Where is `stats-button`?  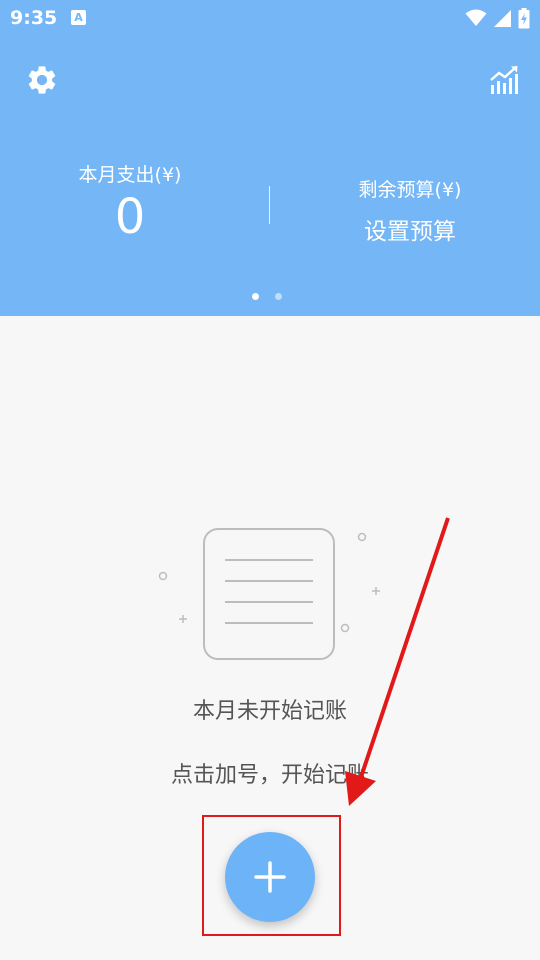 stats-button is located at coordinates (504, 80).